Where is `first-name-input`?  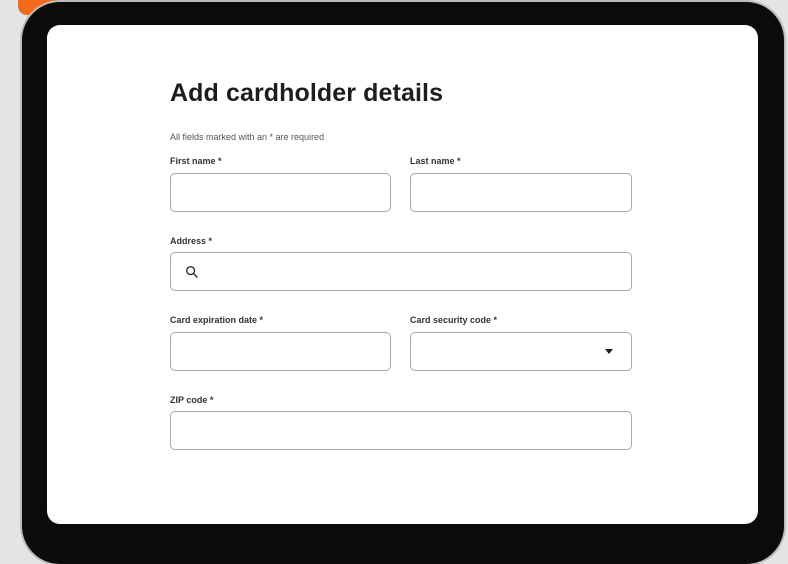 first-name-input is located at coordinates (280, 192).